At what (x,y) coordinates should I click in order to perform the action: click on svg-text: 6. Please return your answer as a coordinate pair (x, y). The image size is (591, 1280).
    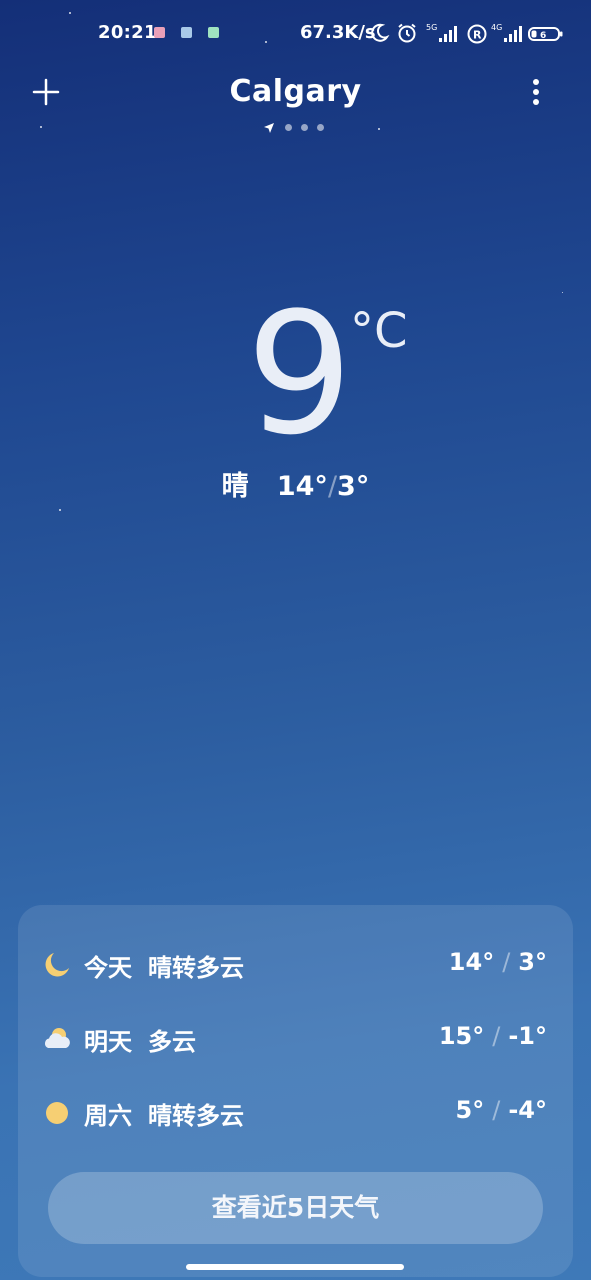
    Looking at the image, I should click on (543, 36).